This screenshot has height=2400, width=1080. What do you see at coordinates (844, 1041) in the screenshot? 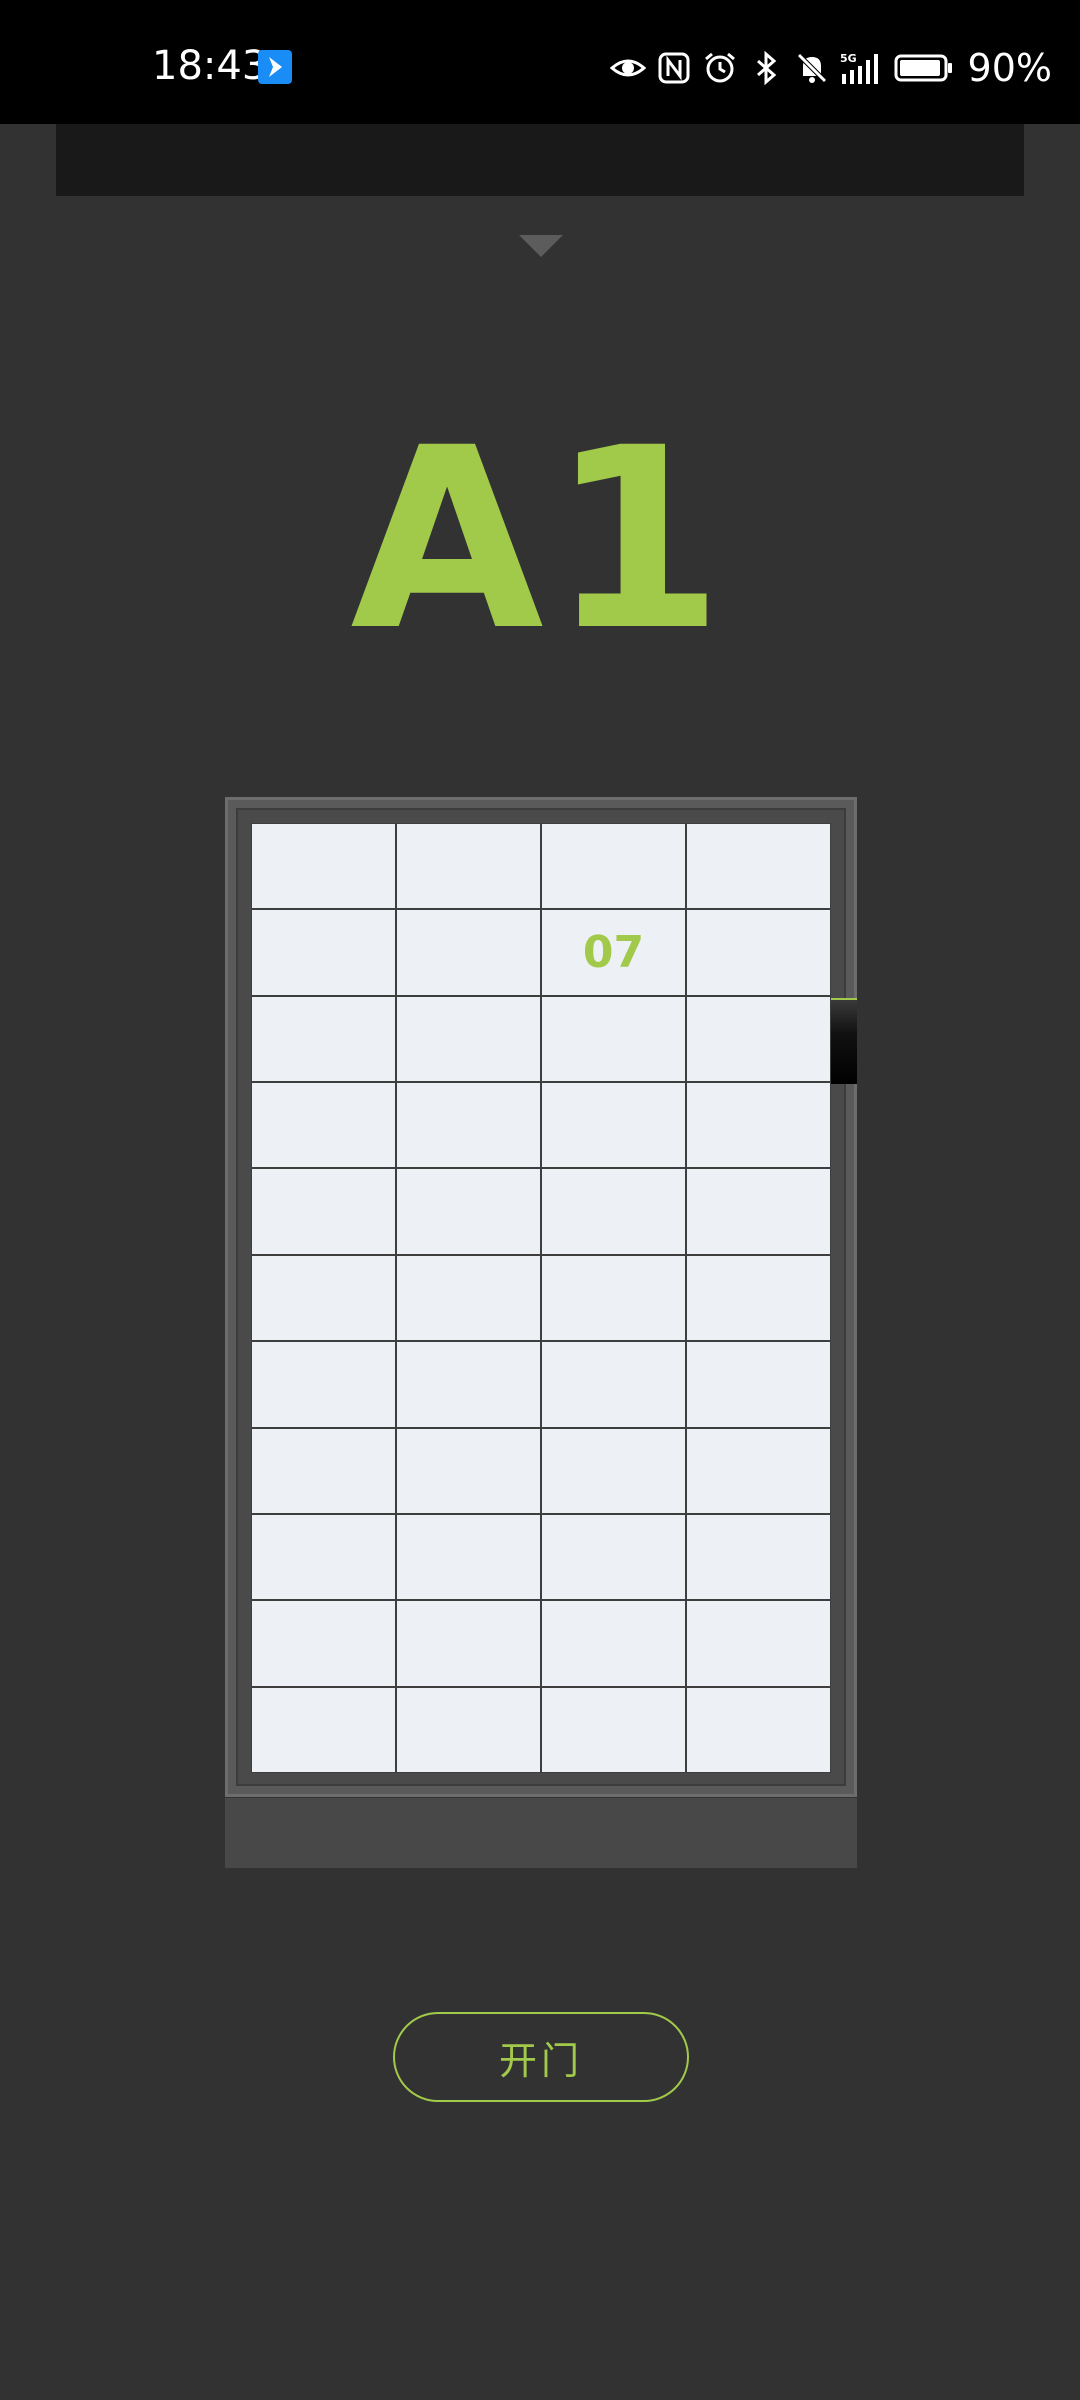
I see `cabinet-handle` at bounding box center [844, 1041].